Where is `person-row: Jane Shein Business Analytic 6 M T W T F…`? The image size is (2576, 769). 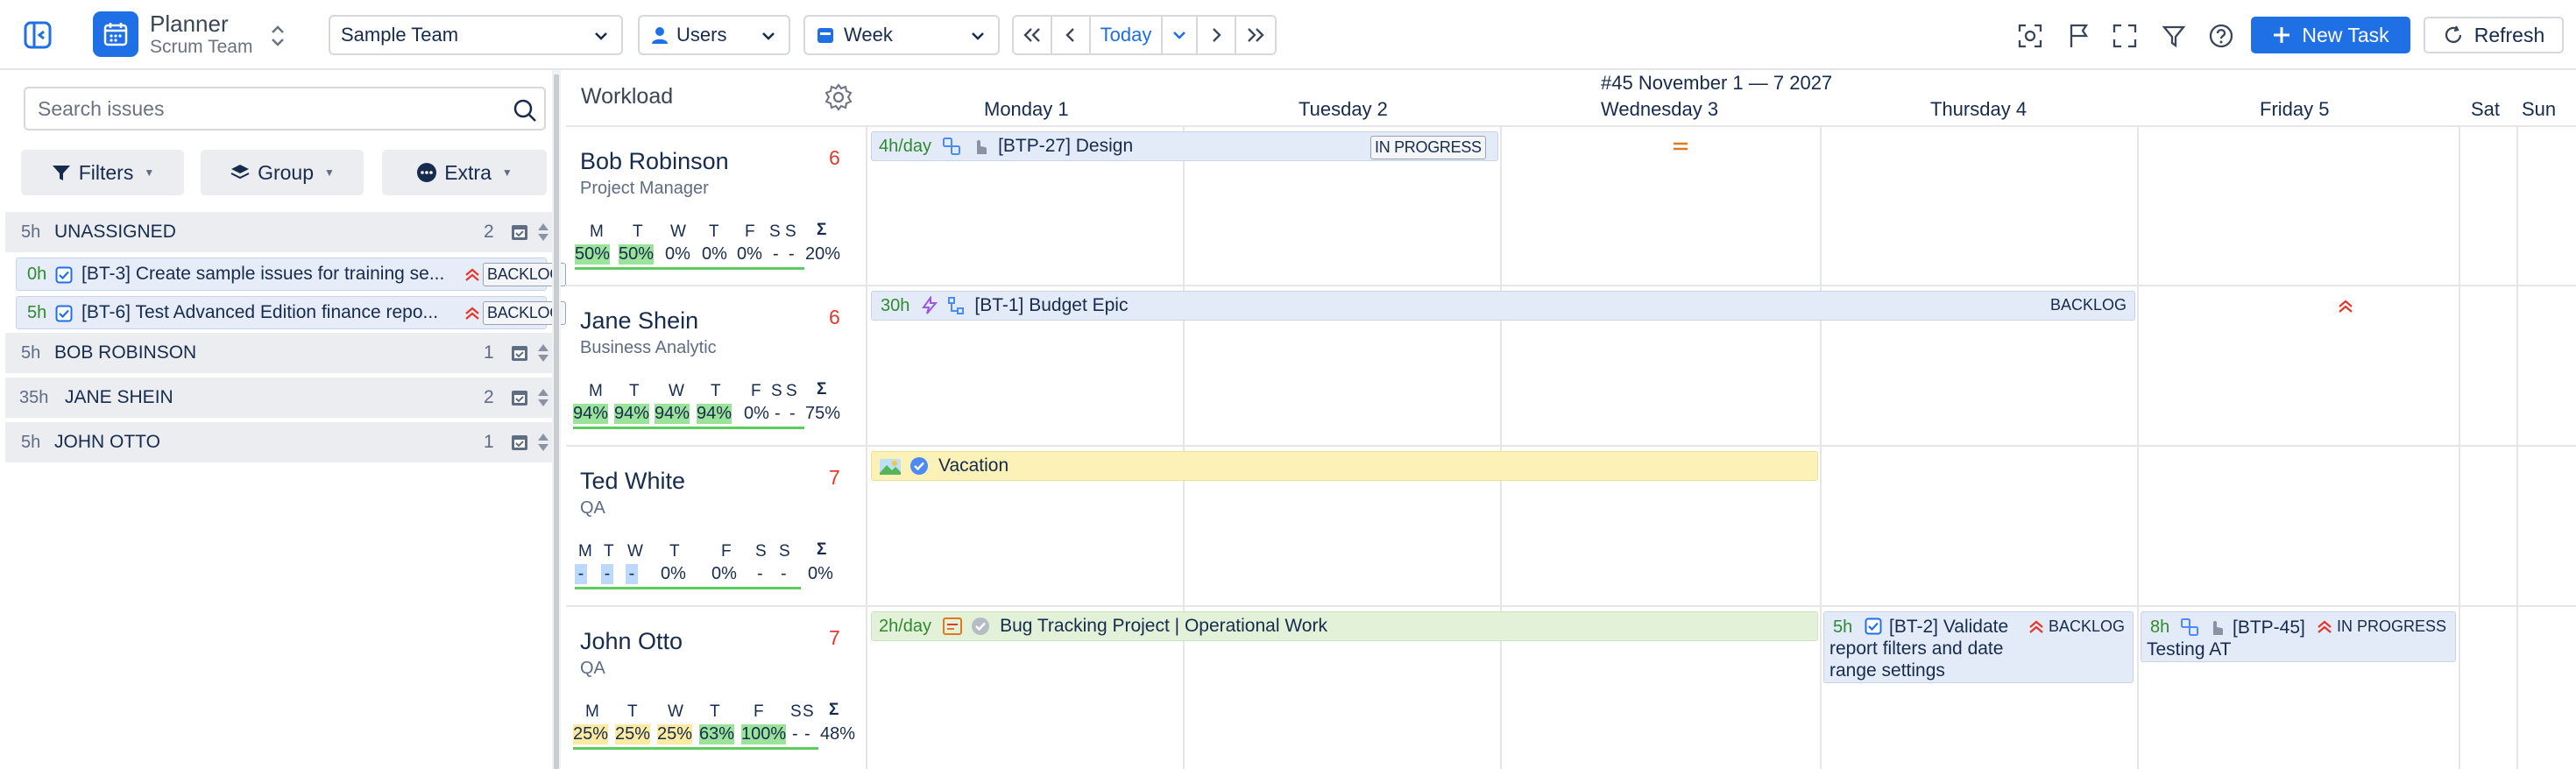 person-row: Jane Shein Business Analytic 6 M T W T F… is located at coordinates (716, 365).